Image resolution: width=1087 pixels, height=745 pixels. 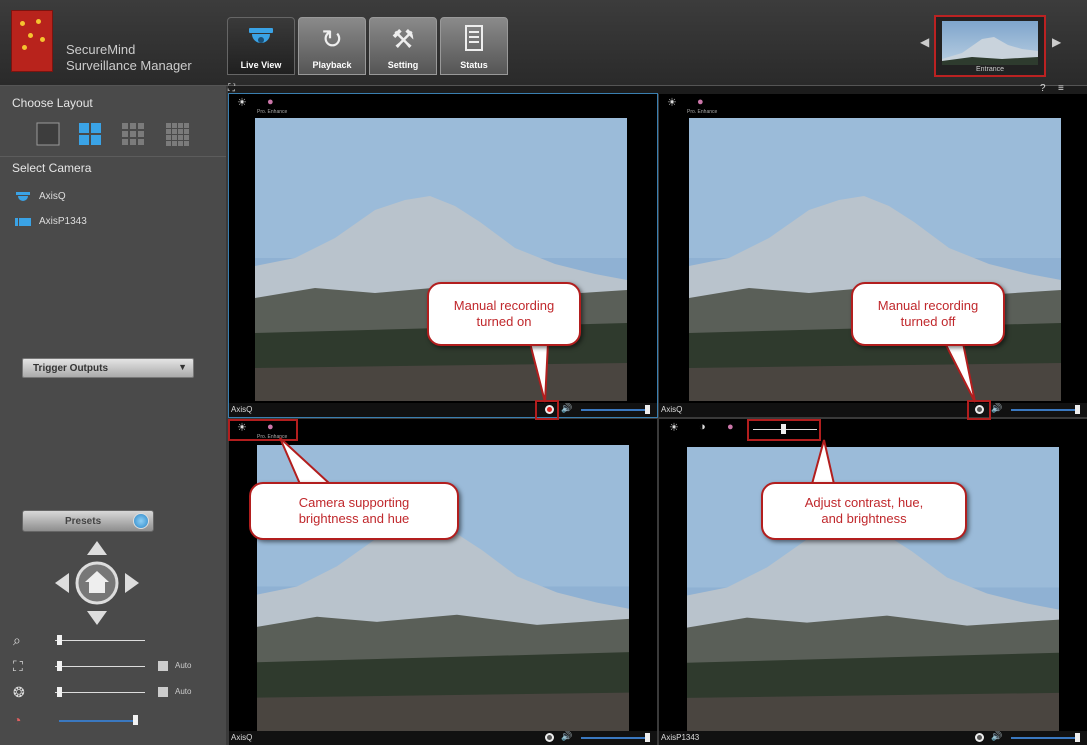 I want to click on speed-slider: ◔, so click(x=108, y=720).